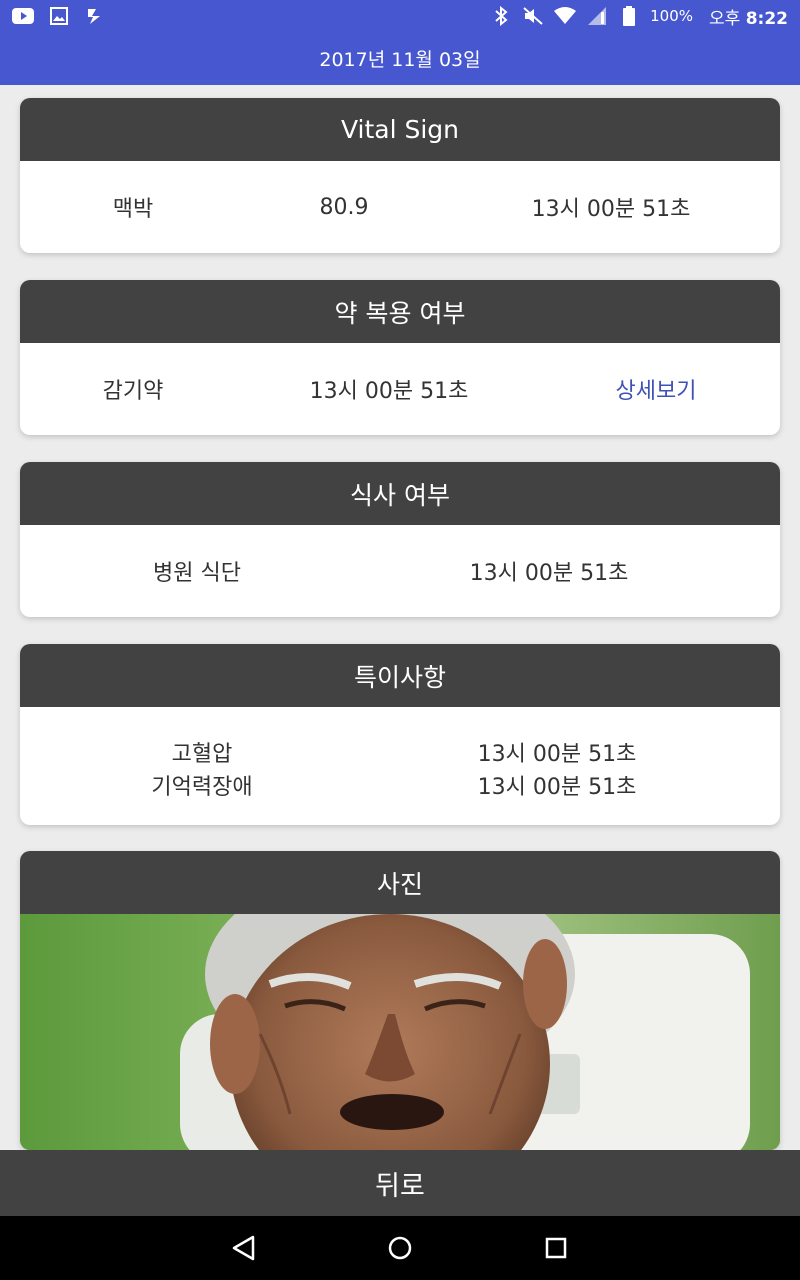 This screenshot has height=1280, width=800. What do you see at coordinates (400, 207) in the screenshot?
I see `vital-sign-row: 맥박 80.9 13시 00분 51초` at bounding box center [400, 207].